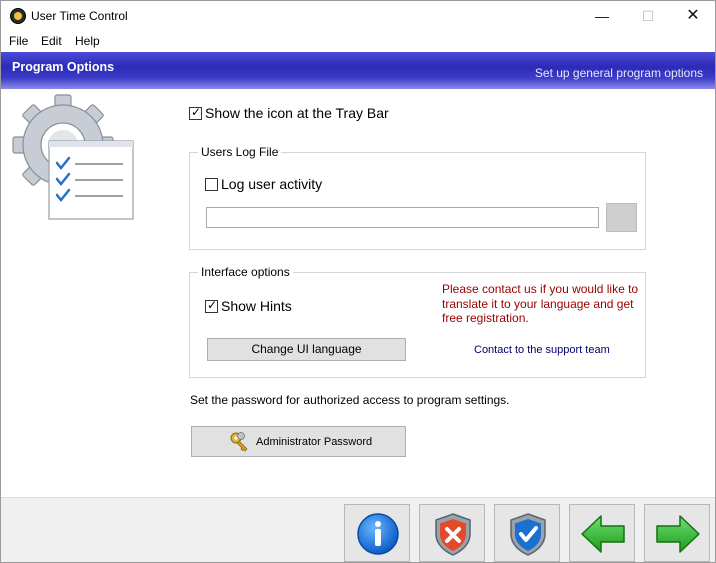 The width and height of the screenshot is (716, 563). I want to click on app-icon, so click(18, 16).